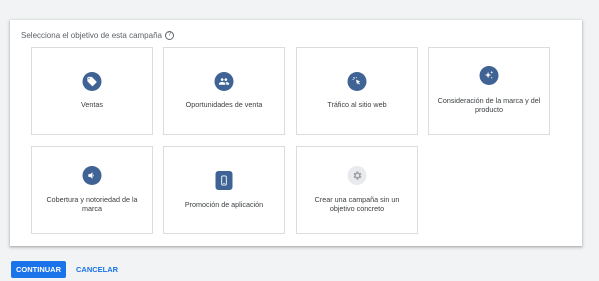  I want to click on goal-tile-consideracion: Consideración de la marca y del producto, so click(489, 91).